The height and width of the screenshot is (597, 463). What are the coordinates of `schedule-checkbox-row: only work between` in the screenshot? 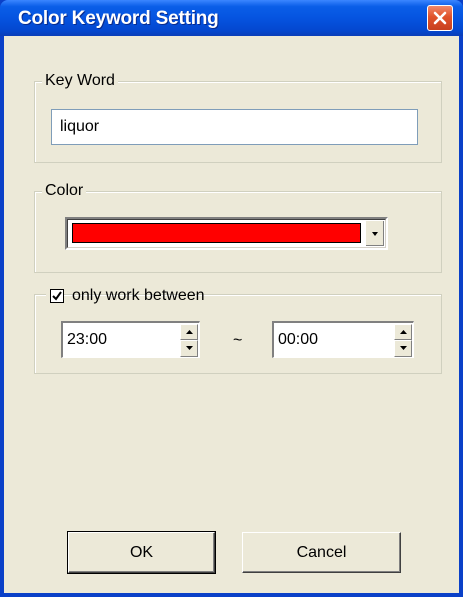 It's located at (125, 296).